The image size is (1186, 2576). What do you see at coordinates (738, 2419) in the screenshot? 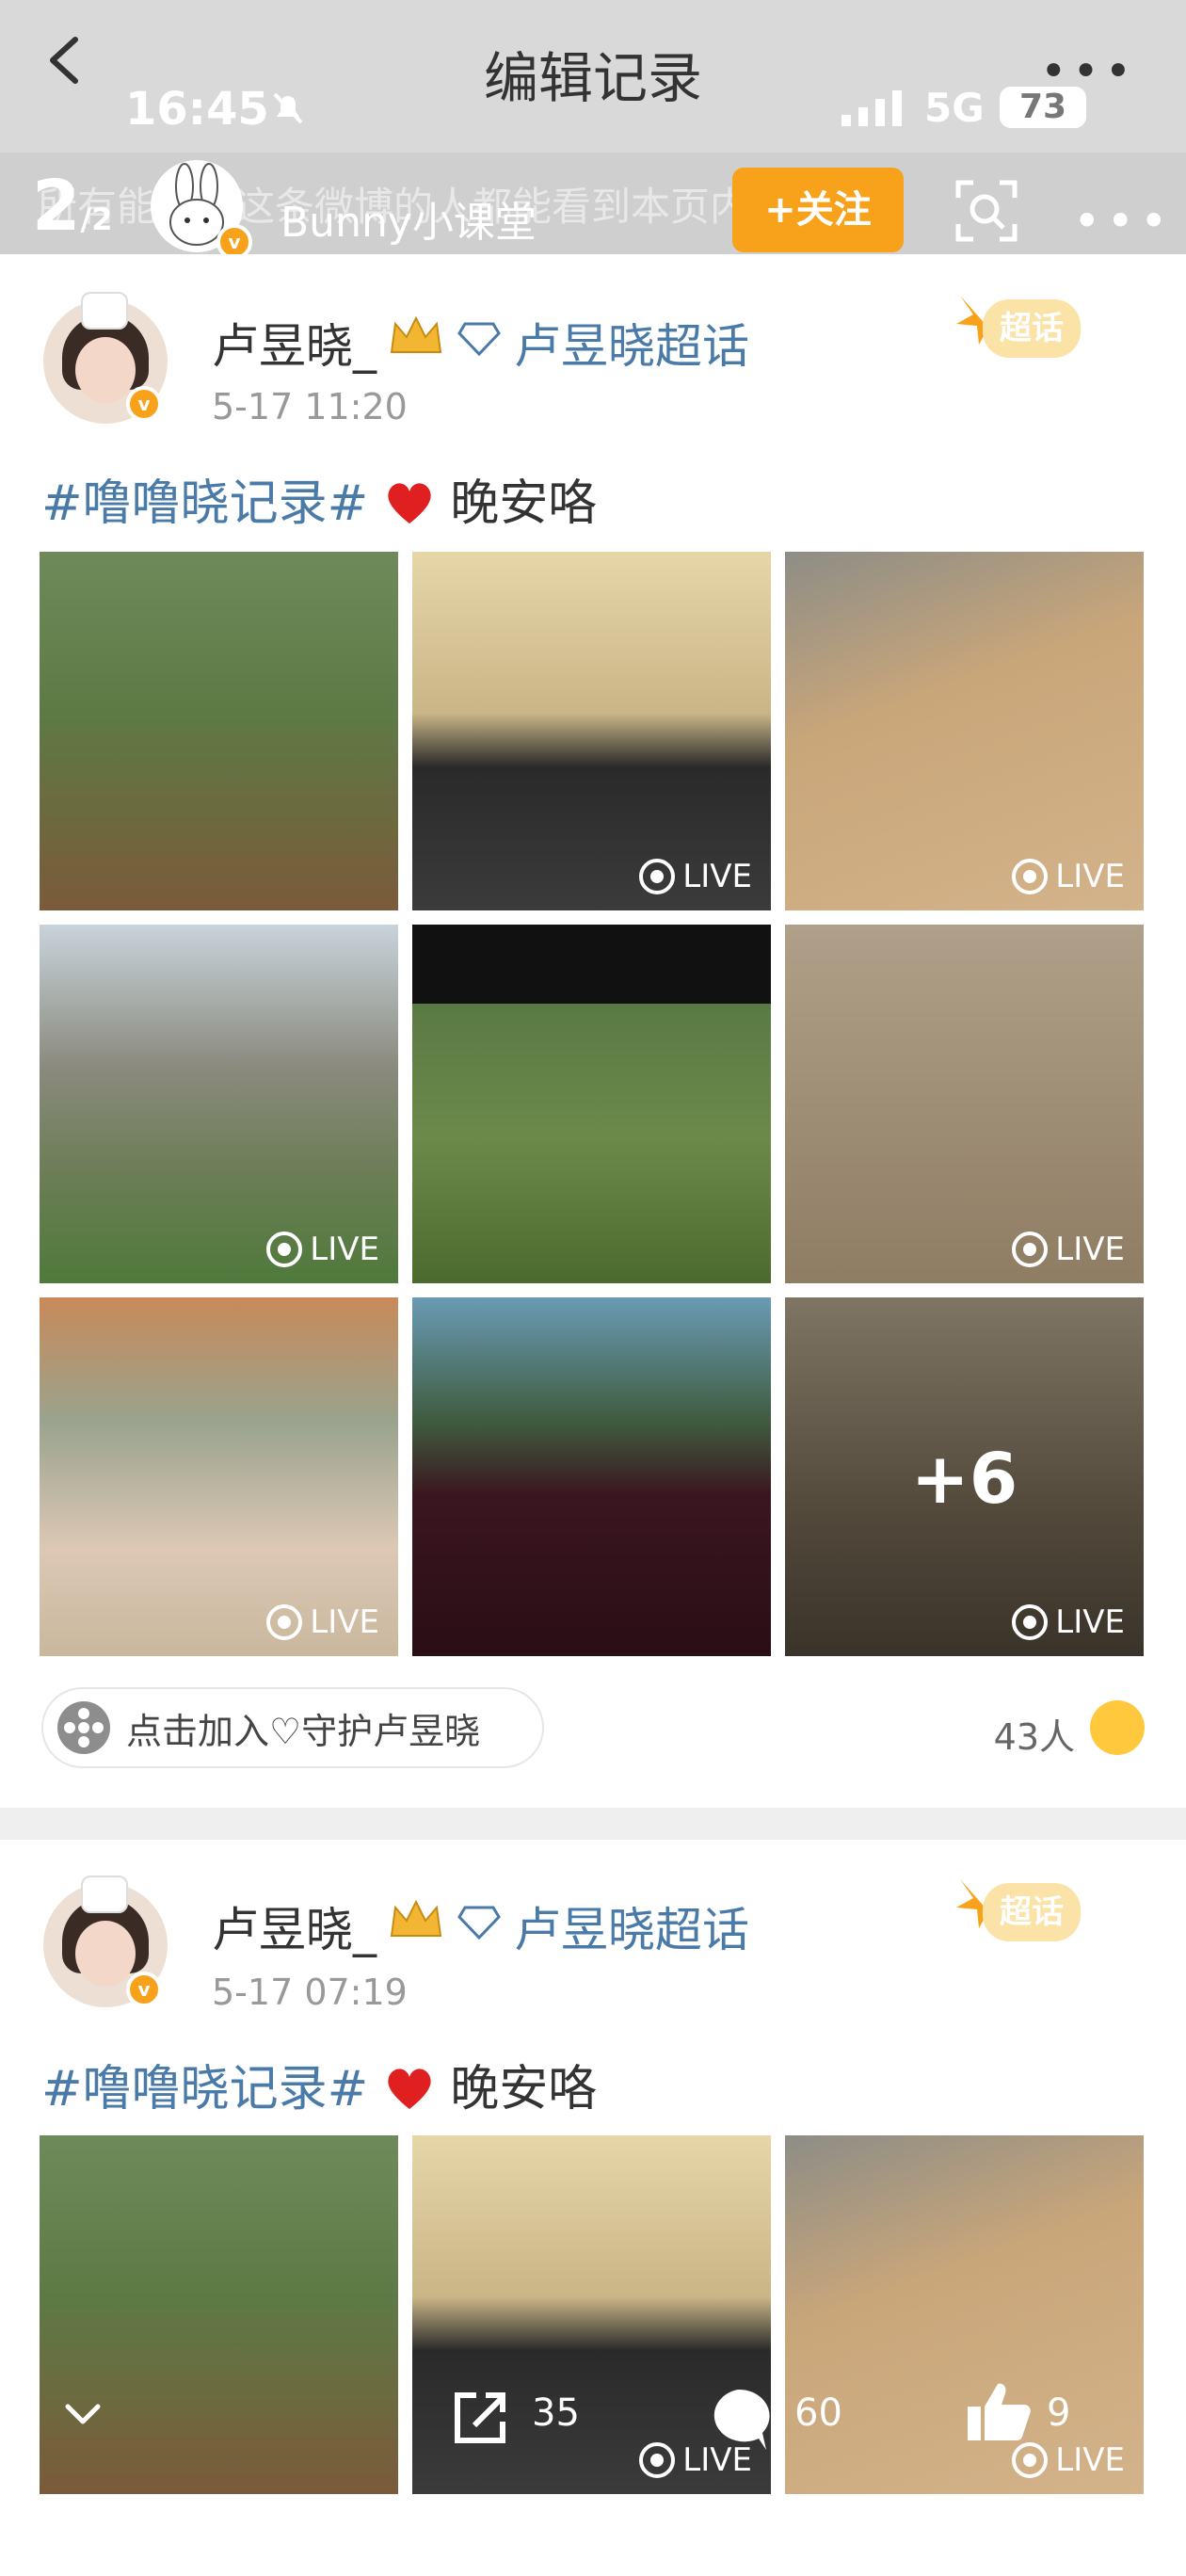
I see `comment-icon` at bounding box center [738, 2419].